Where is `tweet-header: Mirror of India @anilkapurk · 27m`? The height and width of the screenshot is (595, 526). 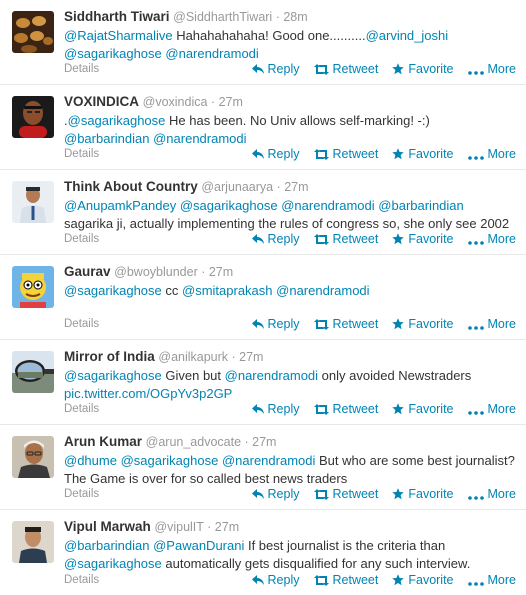
tweet-header: Mirror of India @anilkapurk · 27m is located at coordinates (290, 357).